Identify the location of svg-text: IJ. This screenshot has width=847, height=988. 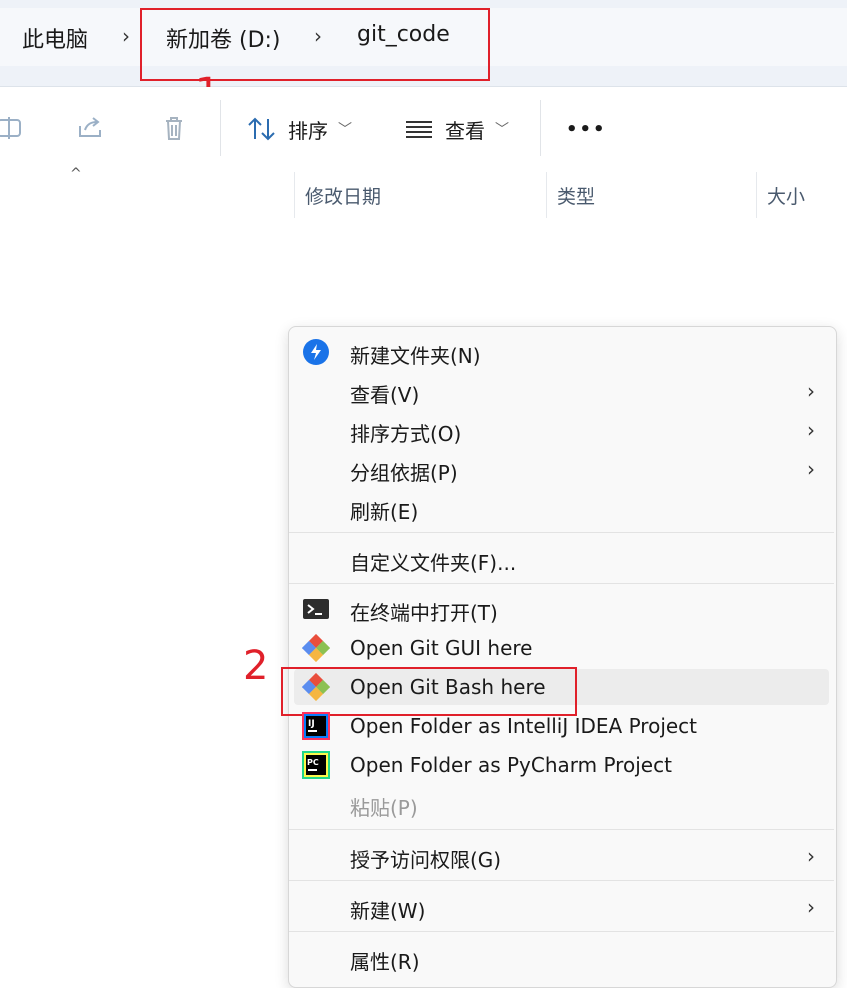
(311, 724).